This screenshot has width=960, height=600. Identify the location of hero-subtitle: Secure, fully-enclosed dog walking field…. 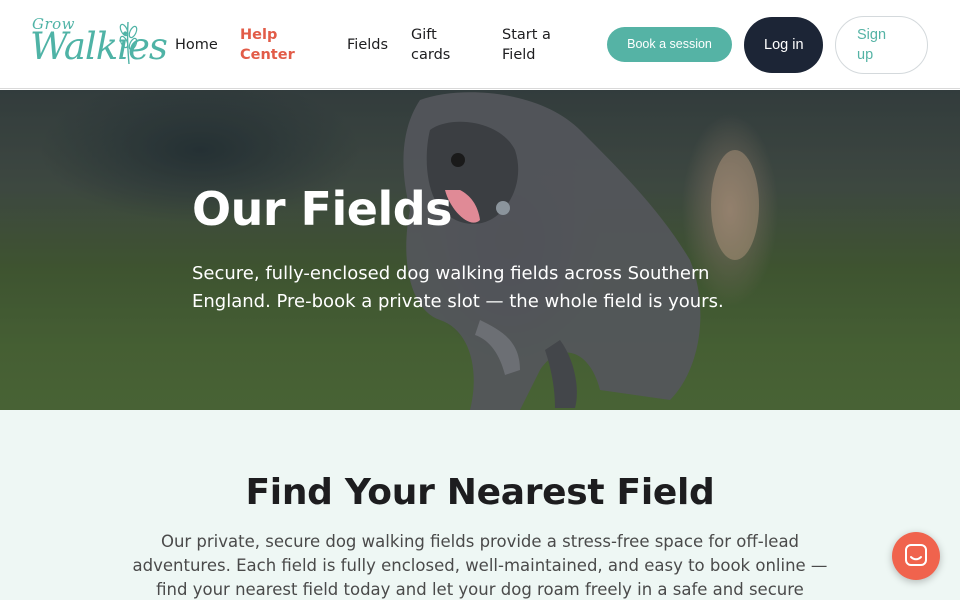
(458, 287).